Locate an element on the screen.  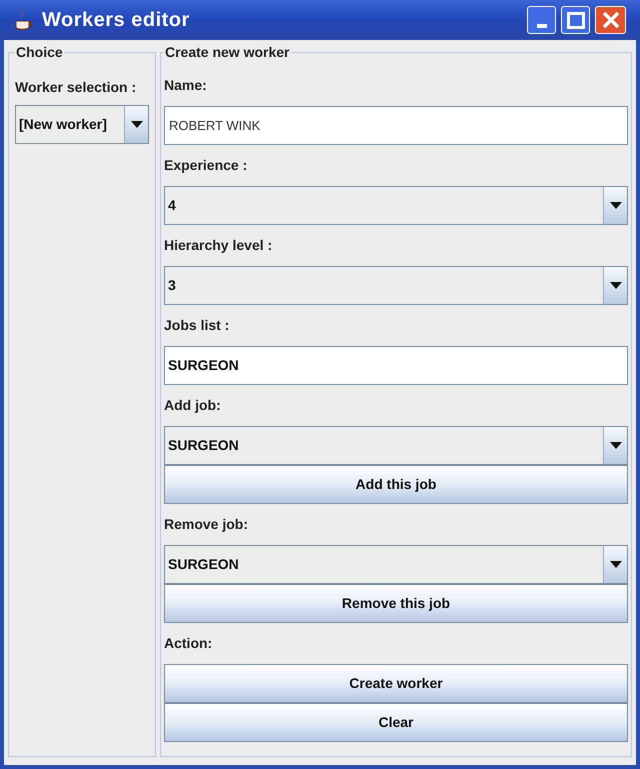
minimize-icon is located at coordinates (541, 26).